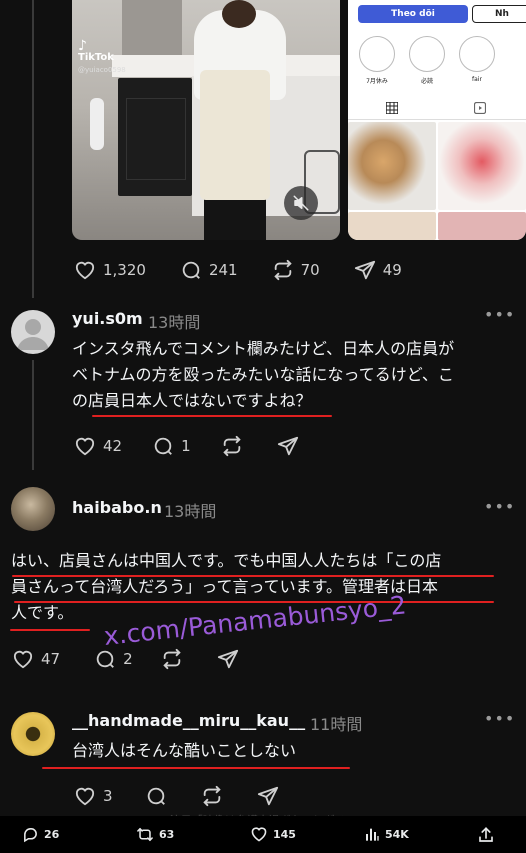  Describe the element at coordinates (192, 400) in the screenshot. I see `comment-line: の店員日本人ではないですよね？` at that location.